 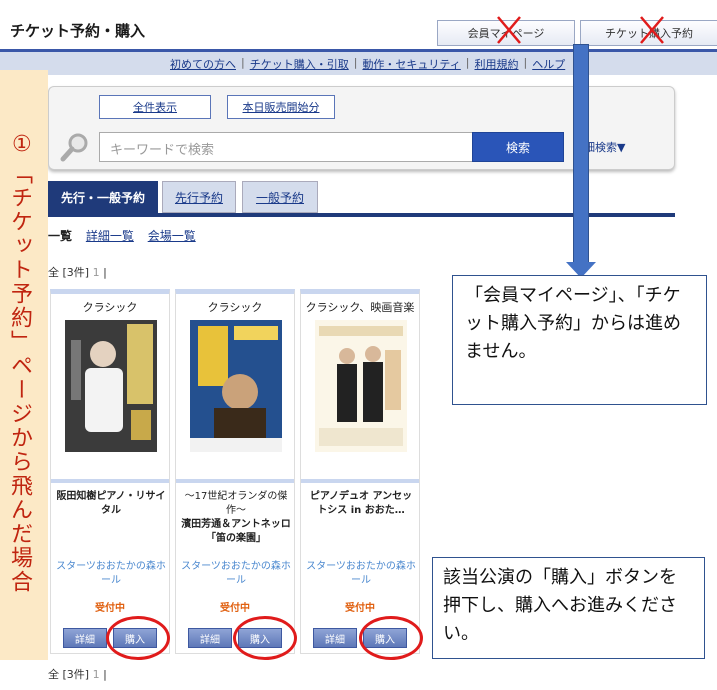 I want to click on site-header: チケット予約・購入 会員マイページ チケット購入予約, so click(x=358, y=26).